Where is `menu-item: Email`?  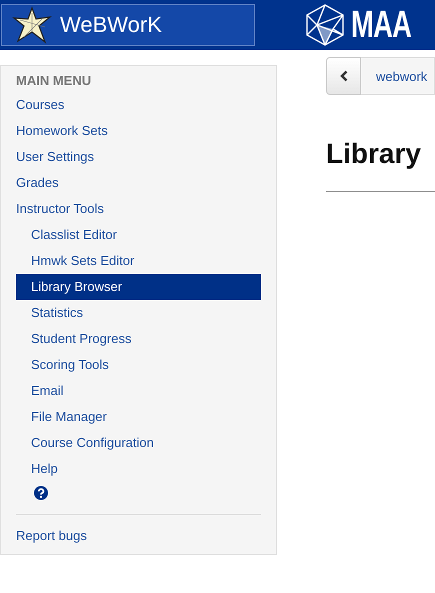 menu-item: Email is located at coordinates (138, 391).